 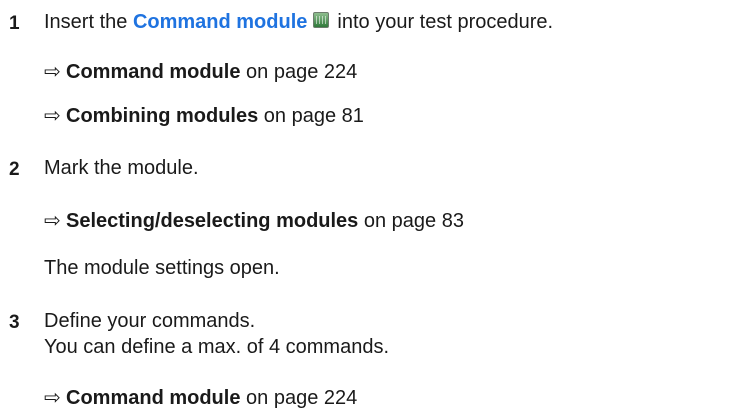 What do you see at coordinates (14, 23) in the screenshot?
I see `step-number-1: 1` at bounding box center [14, 23].